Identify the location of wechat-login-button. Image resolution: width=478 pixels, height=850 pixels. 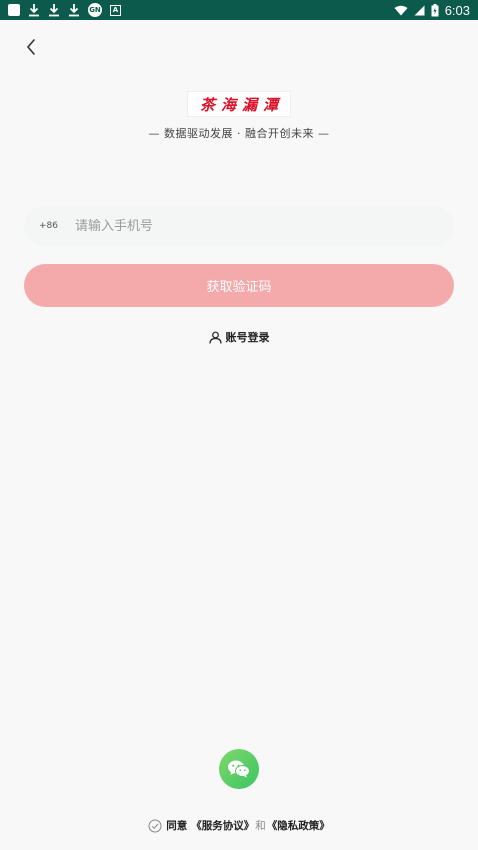
(239, 769).